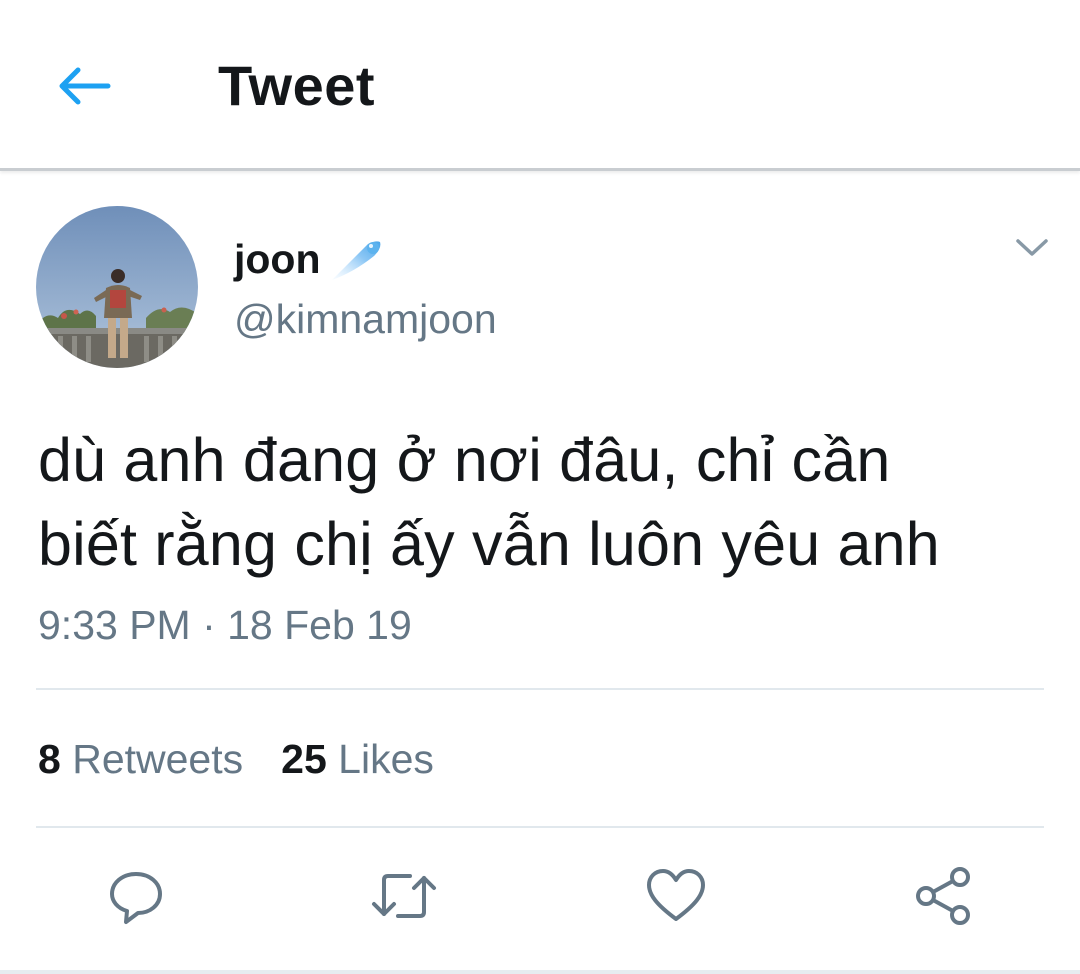 This screenshot has width=1080, height=974. I want to click on bottom-divider, so click(540, 972).